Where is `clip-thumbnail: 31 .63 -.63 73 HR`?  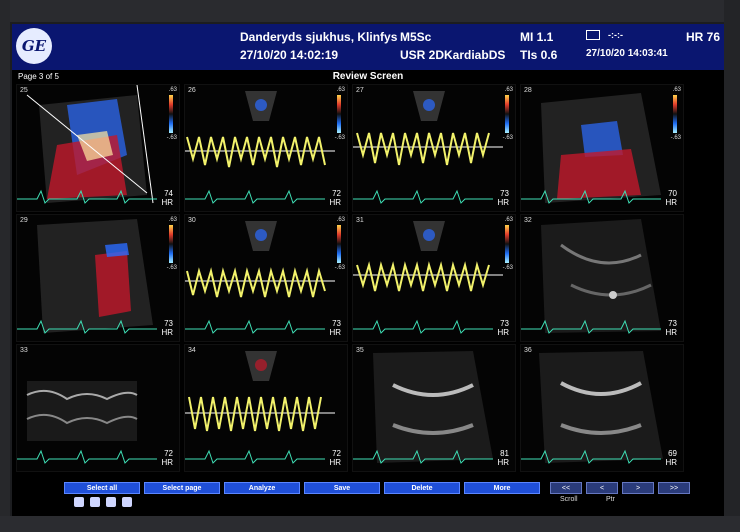 clip-thumbnail: 31 .63 -.63 73 HR is located at coordinates (434, 278).